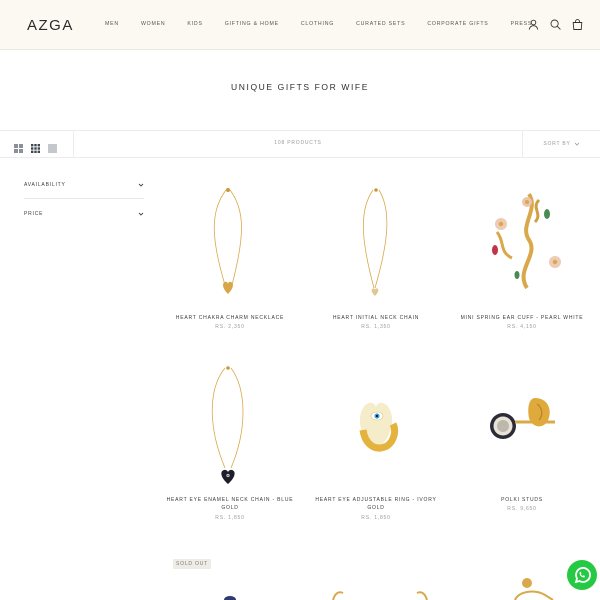 This screenshot has height=600, width=600. I want to click on product-price: RS. 1,350, so click(376, 327).